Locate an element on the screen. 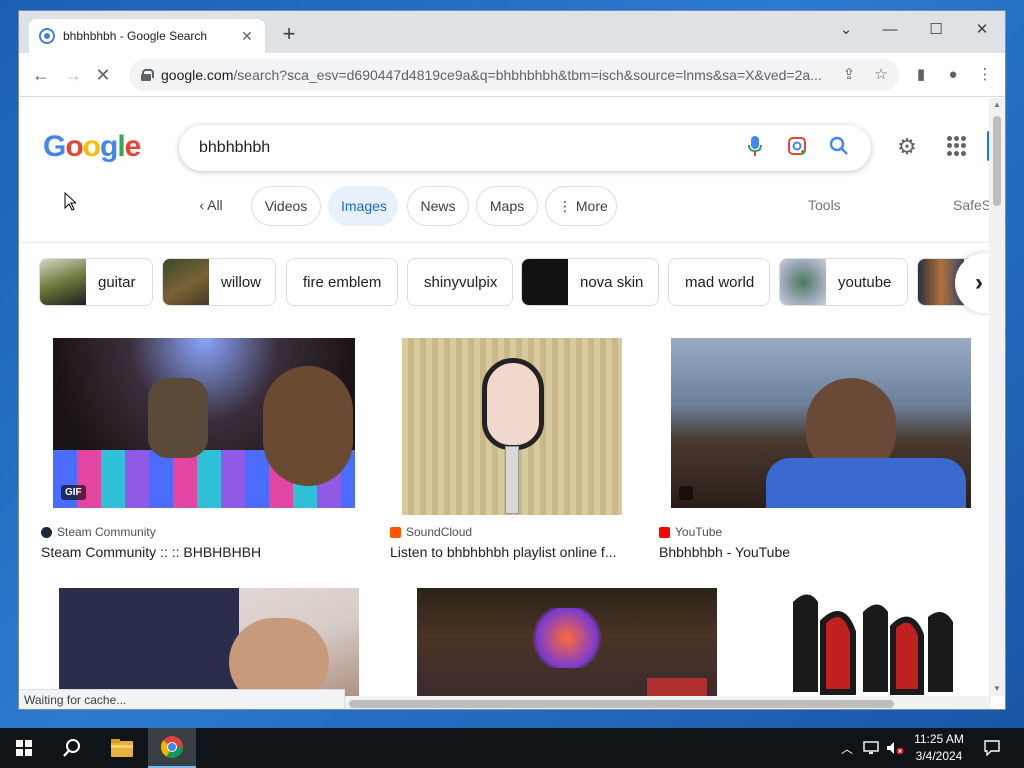  related-label: mad world is located at coordinates (720, 282).